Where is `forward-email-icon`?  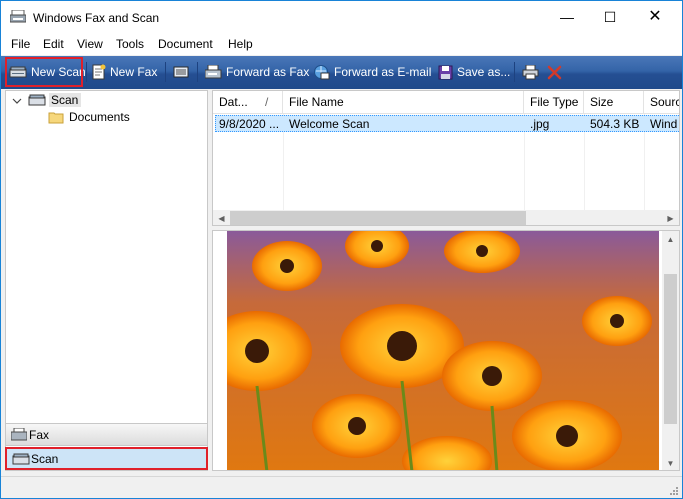 forward-email-icon is located at coordinates (322, 71).